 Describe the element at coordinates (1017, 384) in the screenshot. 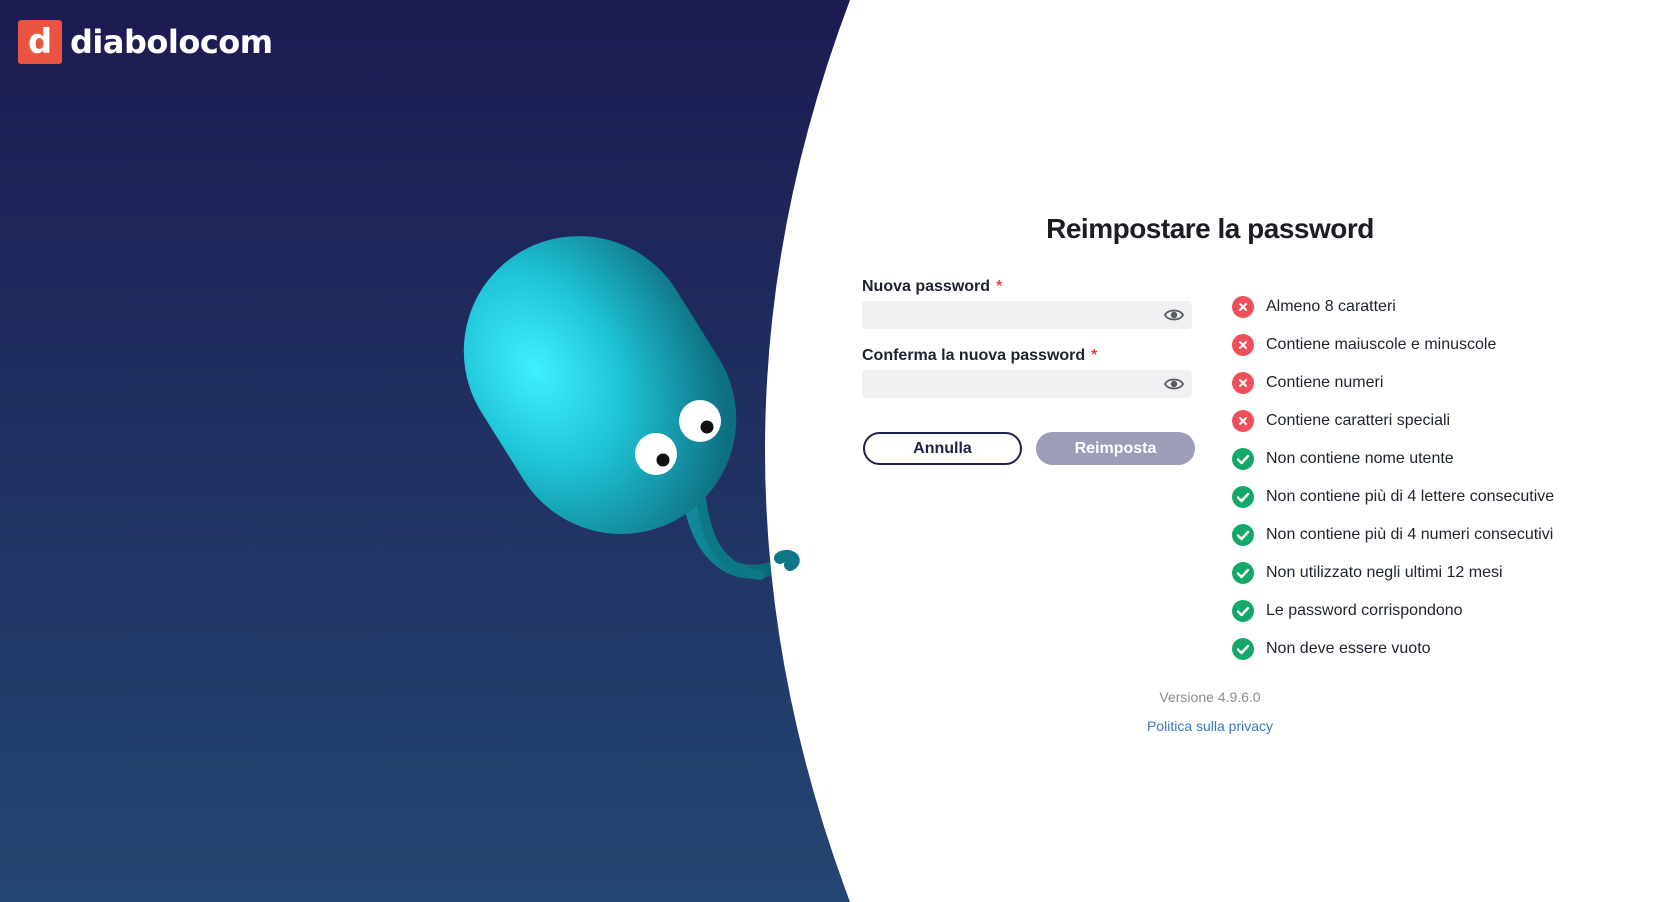

I see `confirm-password-input` at that location.